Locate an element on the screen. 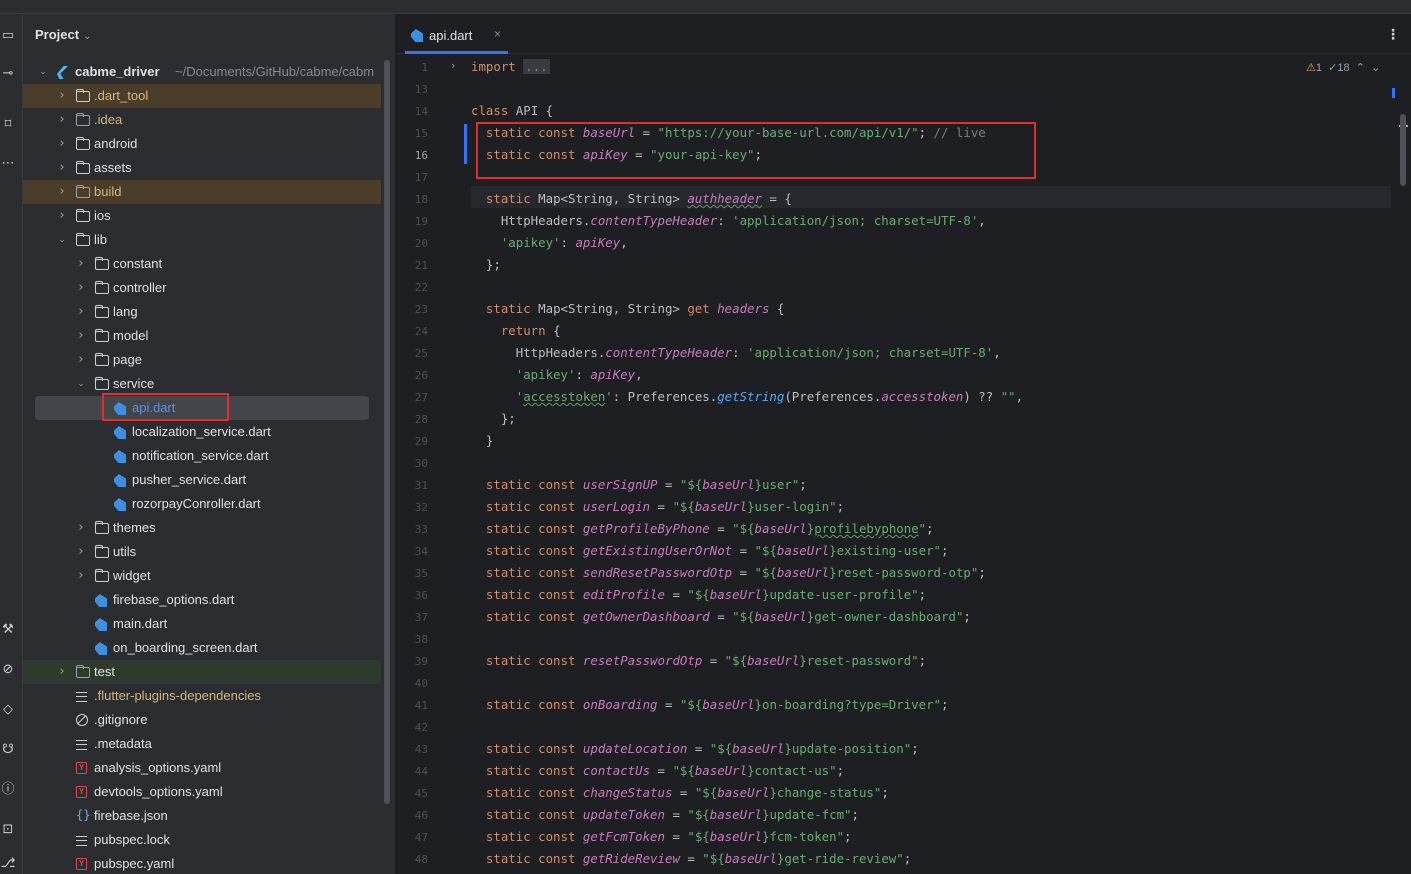 This screenshot has height=874, width=1411. line-number: 31 is located at coordinates (421, 485).